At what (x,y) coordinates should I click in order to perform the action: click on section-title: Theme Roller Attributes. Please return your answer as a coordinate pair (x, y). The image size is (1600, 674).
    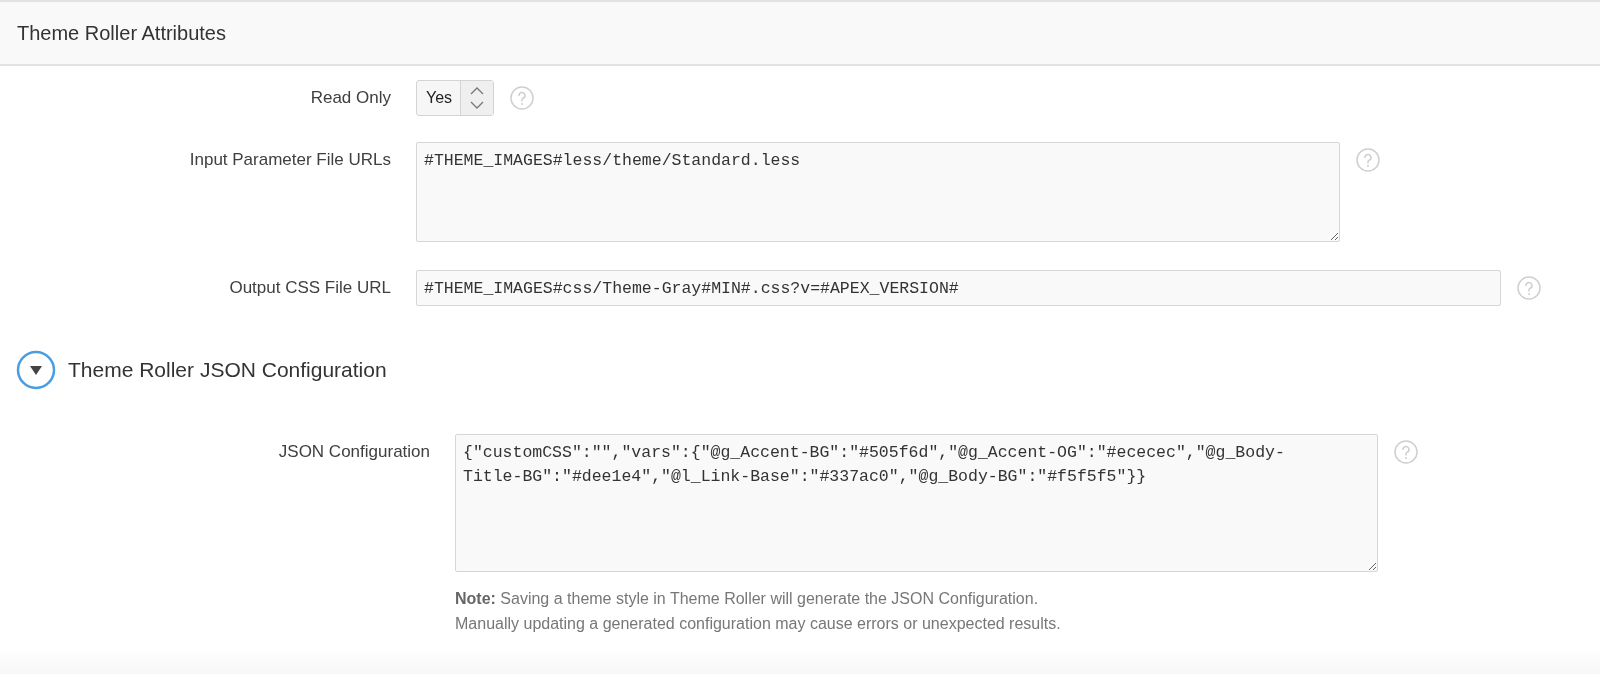
    Looking at the image, I should click on (121, 33).